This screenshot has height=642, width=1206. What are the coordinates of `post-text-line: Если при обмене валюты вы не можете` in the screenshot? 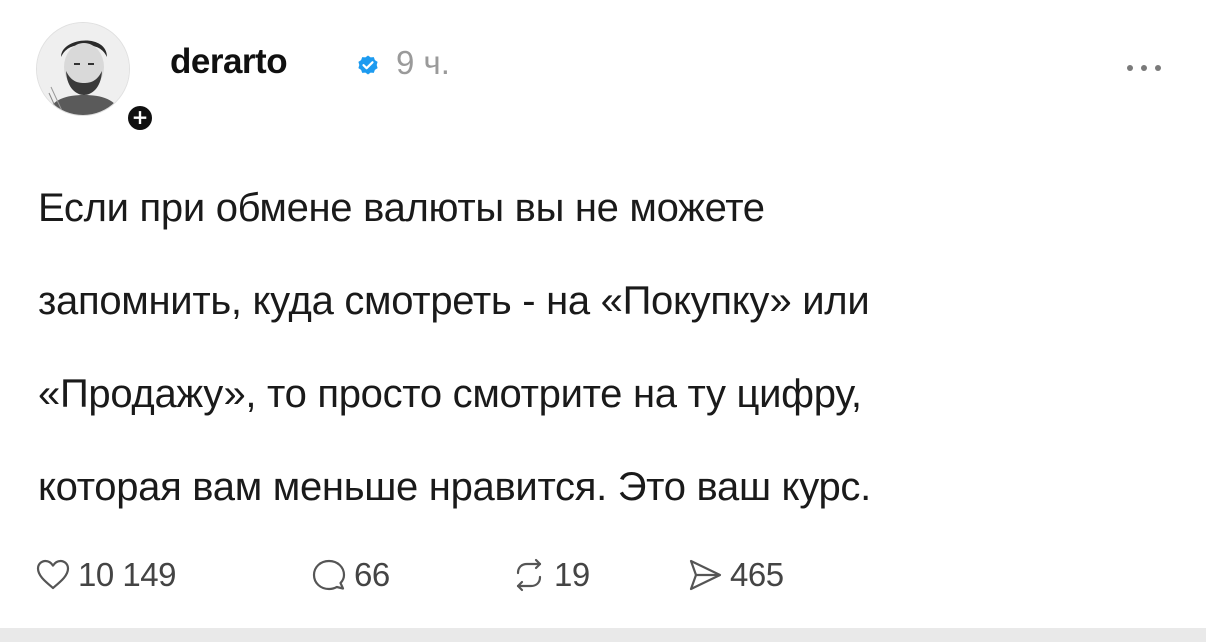 It's located at (401, 208).